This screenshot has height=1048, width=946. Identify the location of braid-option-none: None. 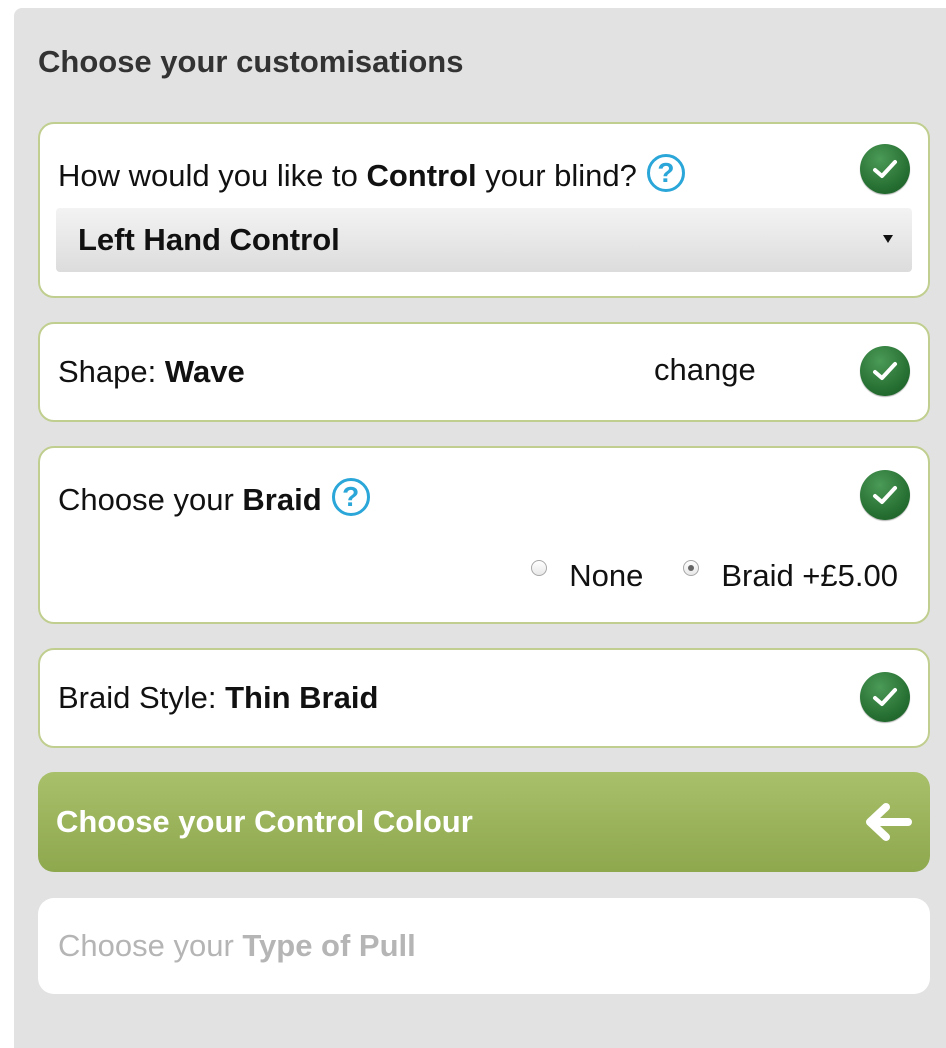
(587, 576).